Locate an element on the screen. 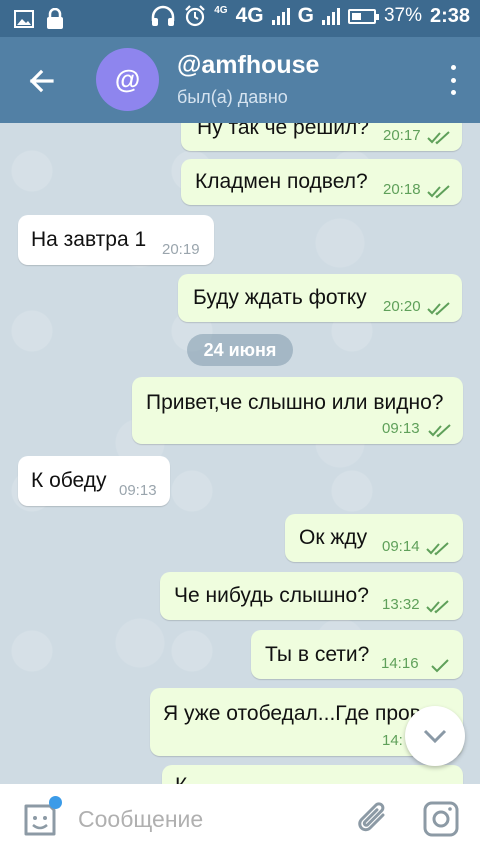 This screenshot has width=480, height=854. last-seen-status: был(а) давно is located at coordinates (232, 97).